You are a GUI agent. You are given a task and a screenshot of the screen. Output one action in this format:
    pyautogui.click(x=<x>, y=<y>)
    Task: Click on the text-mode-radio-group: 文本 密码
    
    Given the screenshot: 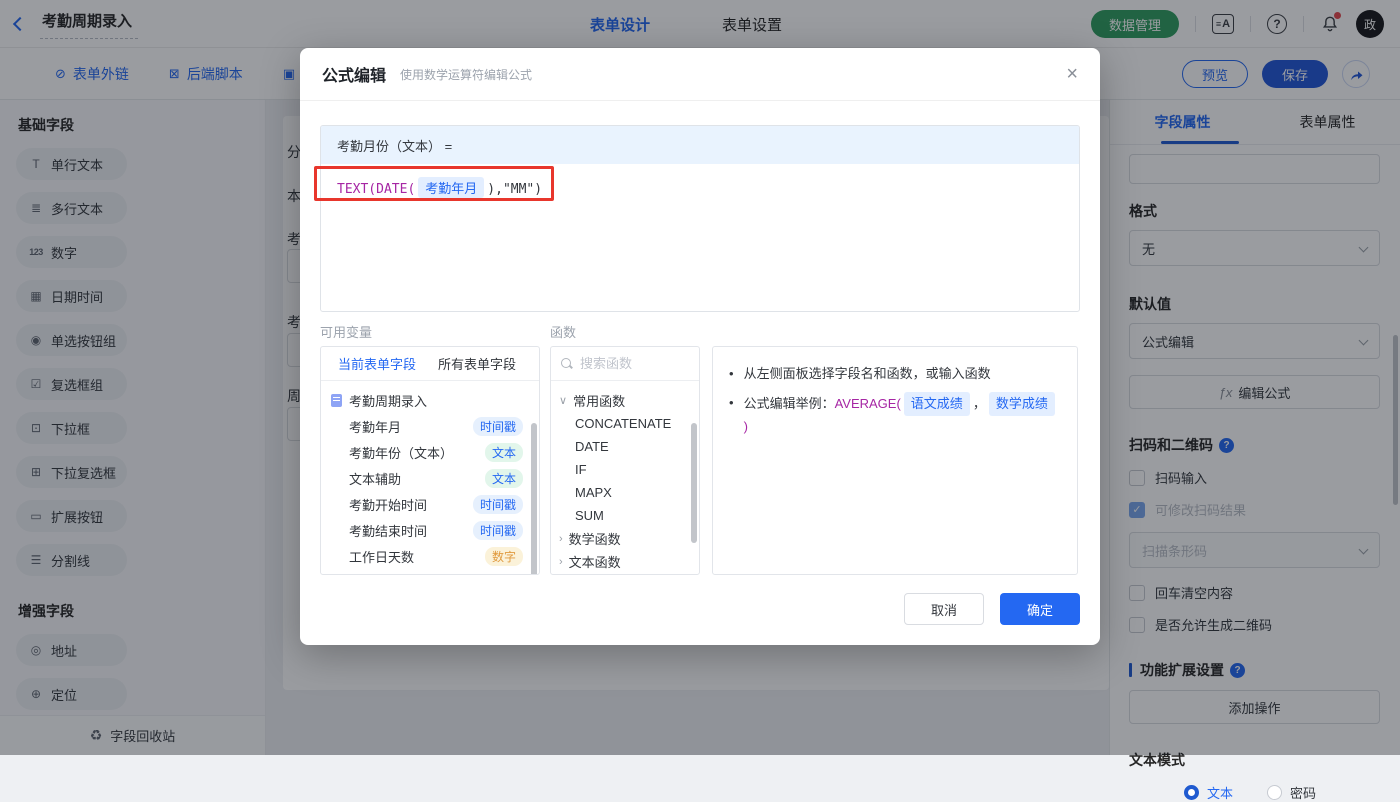 What is the action you would take?
    pyautogui.click(x=1282, y=792)
    